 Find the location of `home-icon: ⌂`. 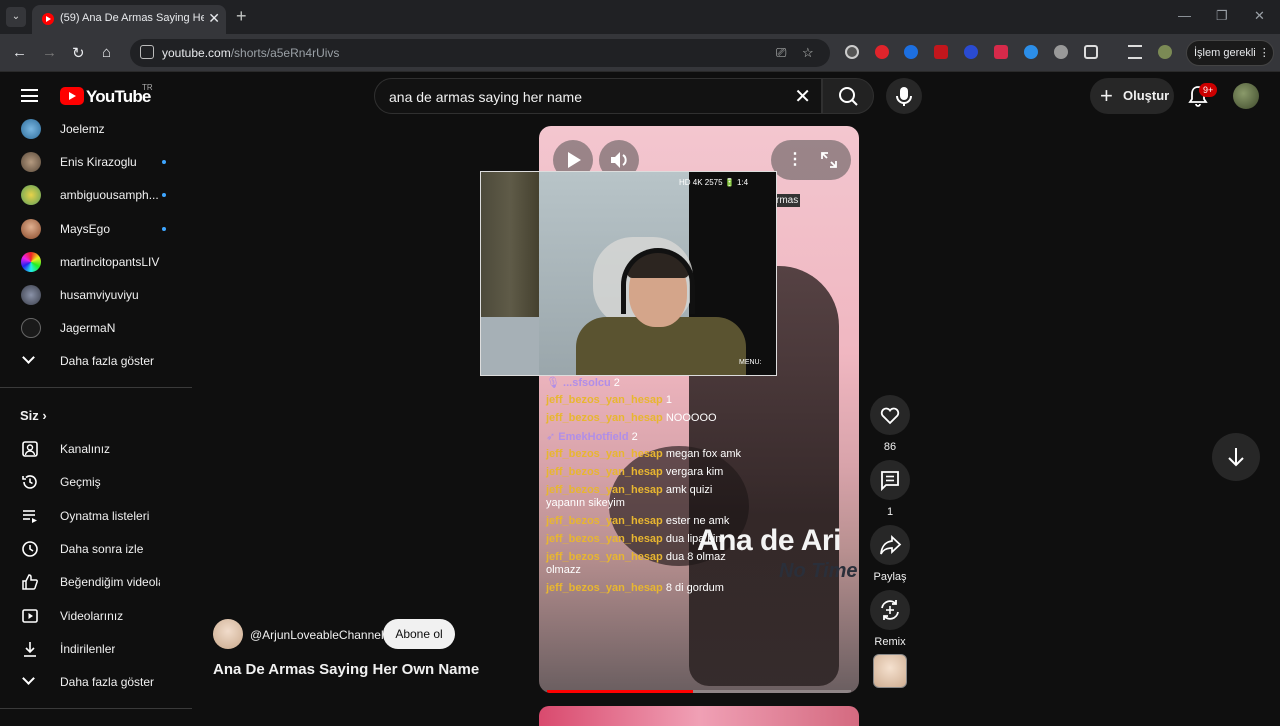

home-icon: ⌂ is located at coordinates (106, 52).